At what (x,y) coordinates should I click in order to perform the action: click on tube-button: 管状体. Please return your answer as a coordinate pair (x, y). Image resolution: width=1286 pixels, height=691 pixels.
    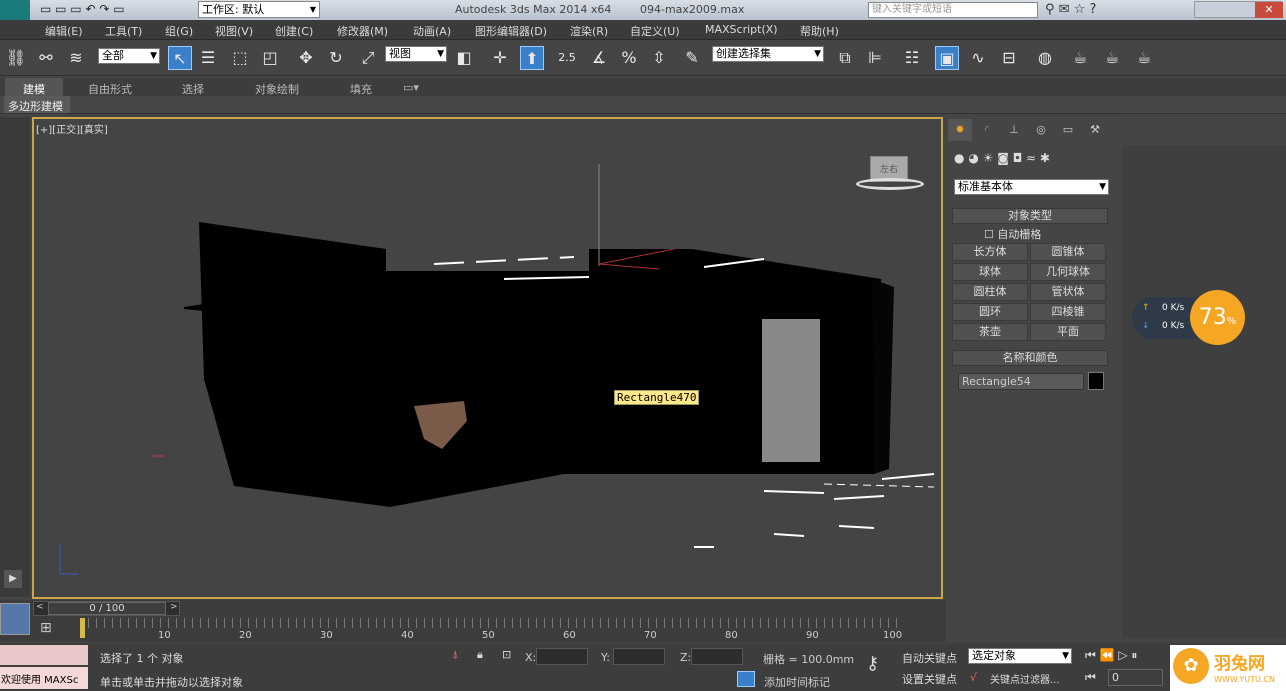
    Looking at the image, I should click on (1068, 292).